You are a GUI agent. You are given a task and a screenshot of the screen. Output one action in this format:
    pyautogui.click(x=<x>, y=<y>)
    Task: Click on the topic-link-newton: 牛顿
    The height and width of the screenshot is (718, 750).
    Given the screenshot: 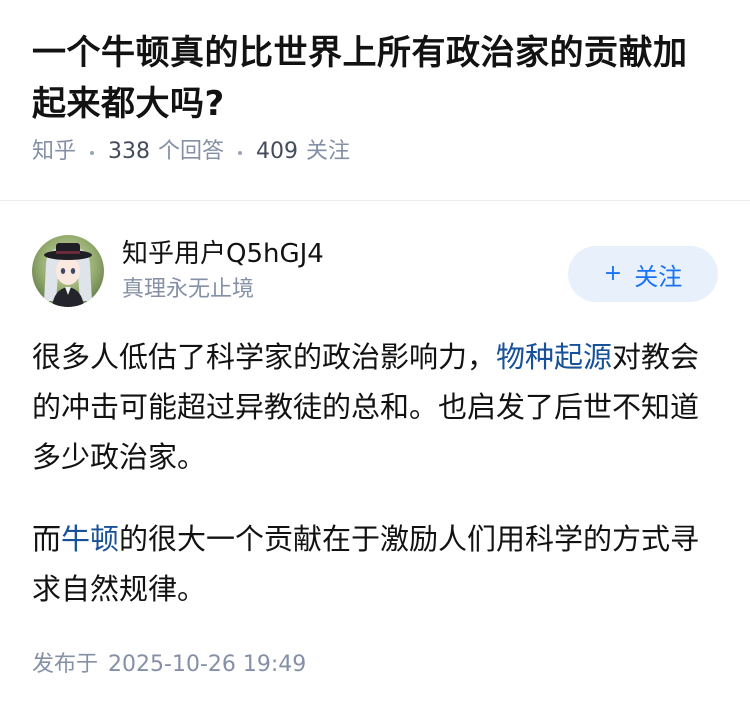 What is the action you would take?
    pyautogui.click(x=90, y=539)
    